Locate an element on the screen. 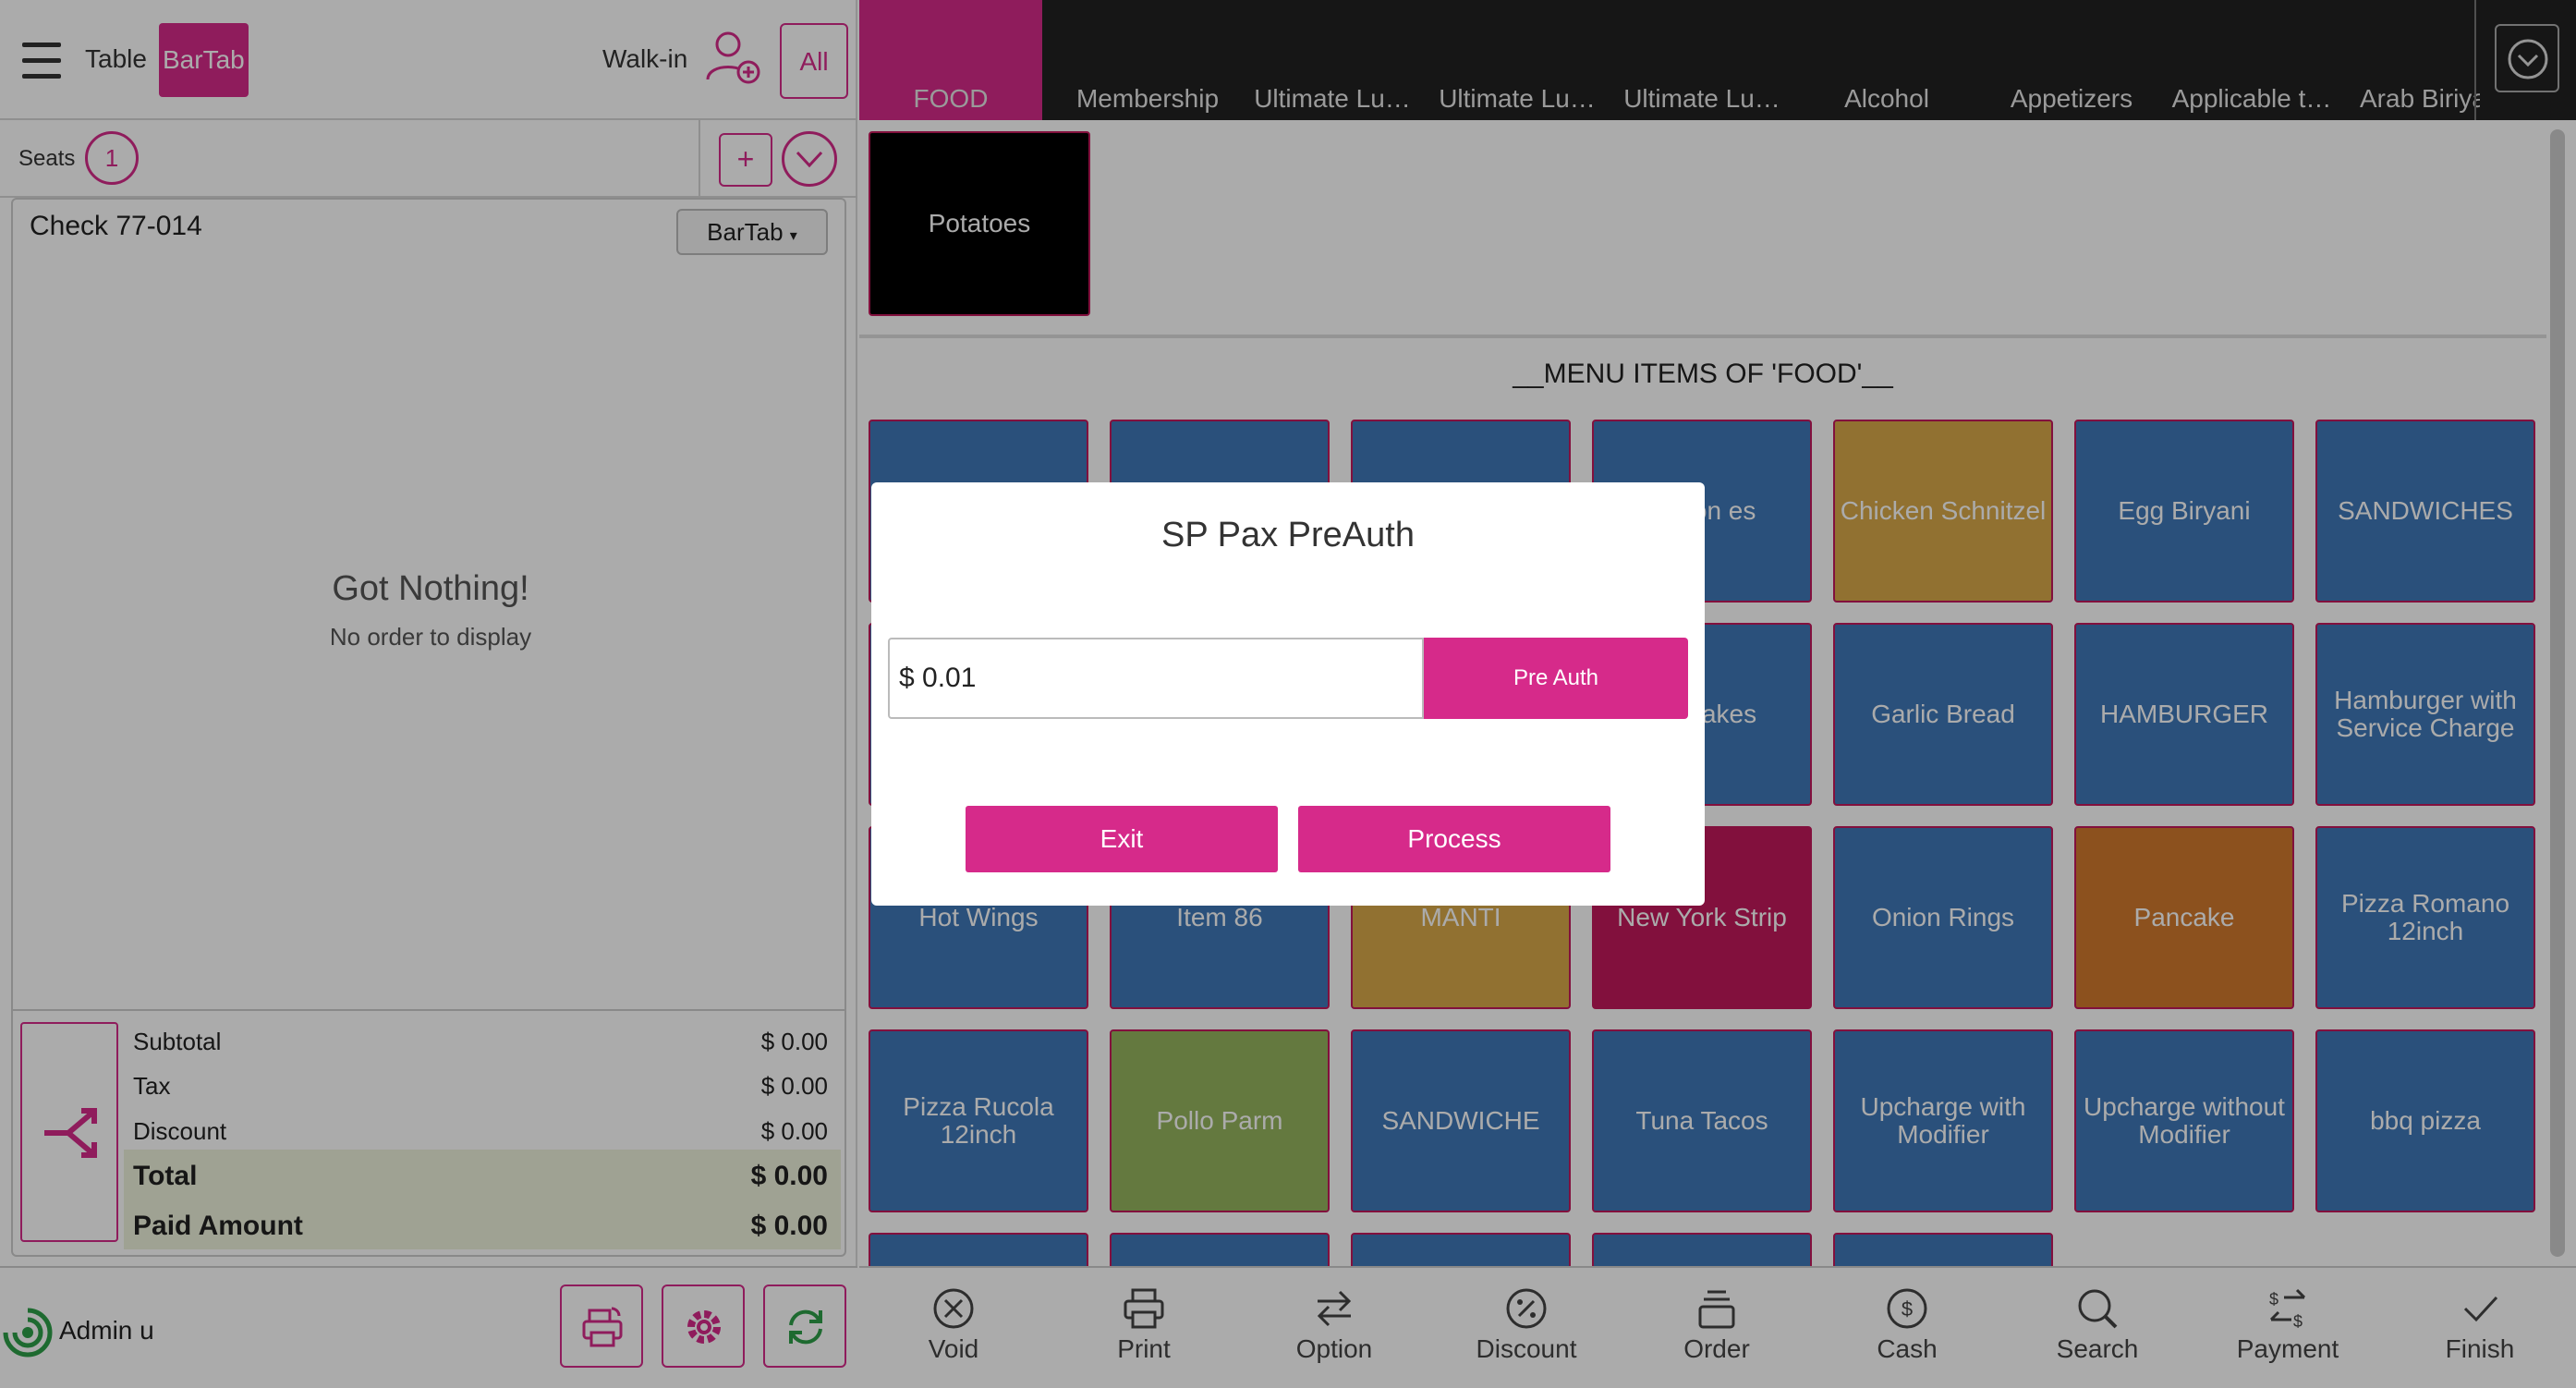  amount-input is located at coordinates (1156, 678).